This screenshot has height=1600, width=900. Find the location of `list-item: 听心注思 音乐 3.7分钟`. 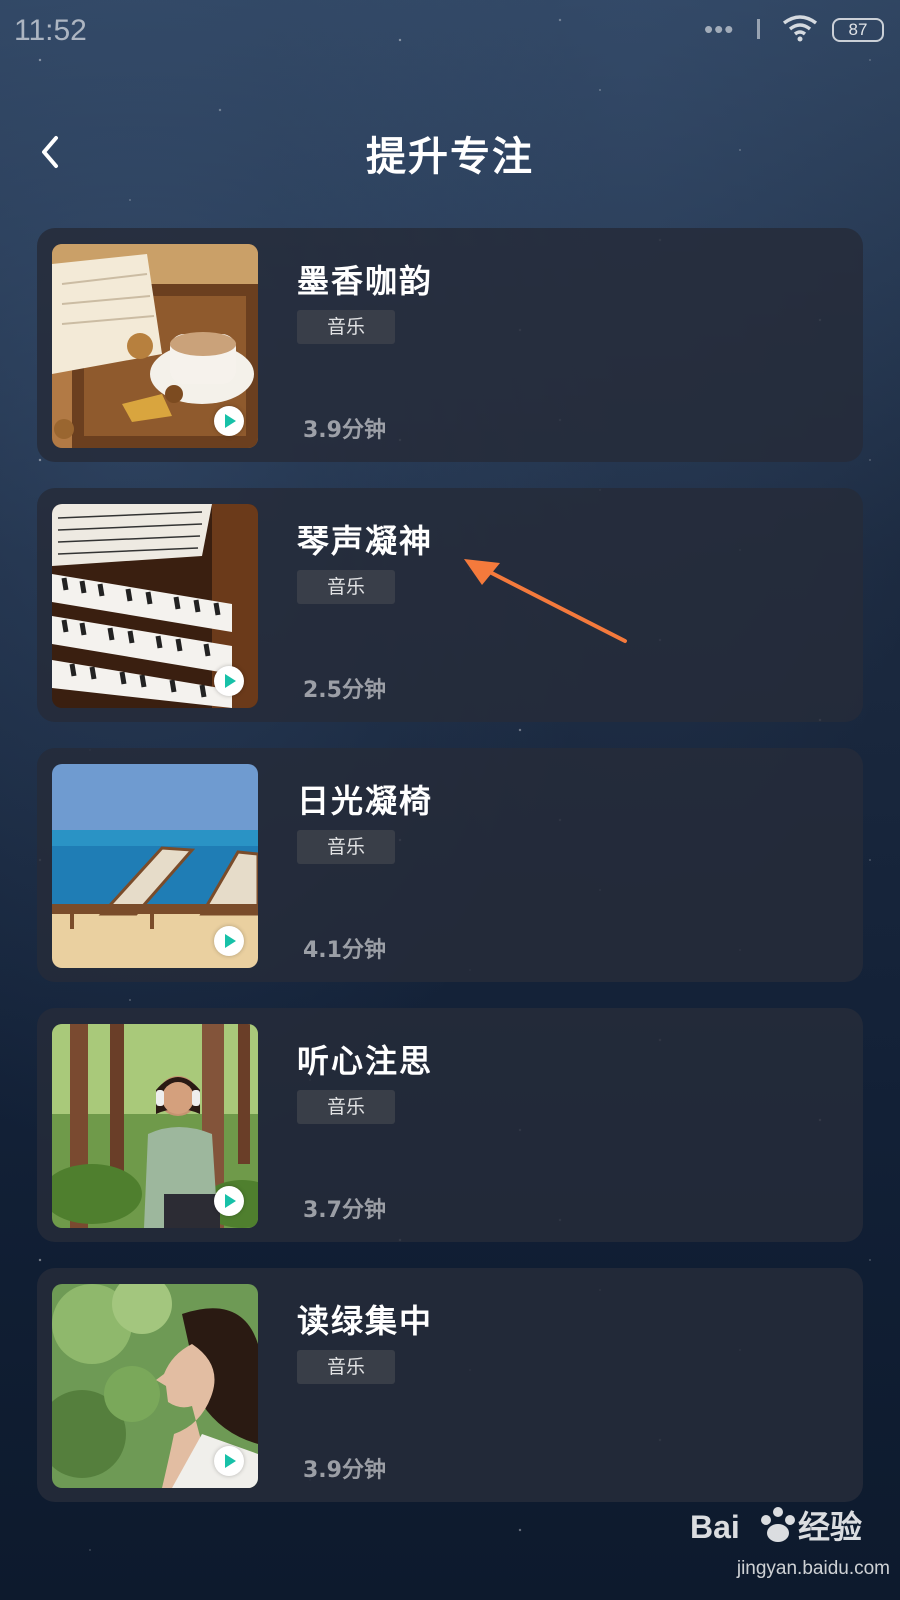

list-item: 听心注思 音乐 3.7分钟 is located at coordinates (450, 1125).